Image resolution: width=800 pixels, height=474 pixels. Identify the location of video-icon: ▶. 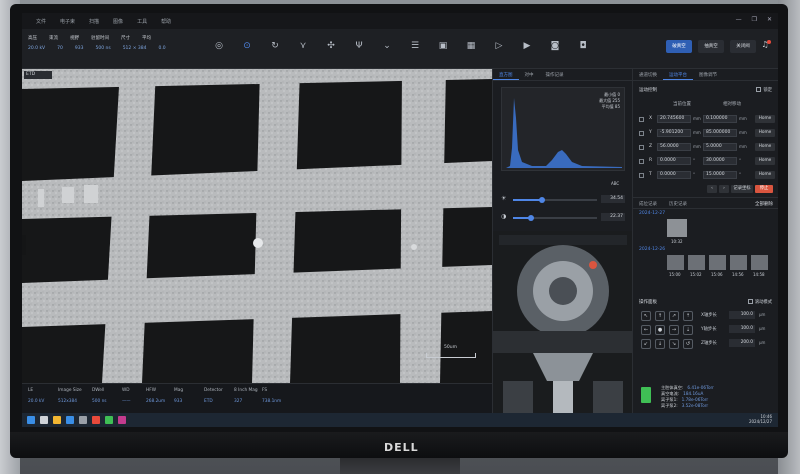
(527, 46).